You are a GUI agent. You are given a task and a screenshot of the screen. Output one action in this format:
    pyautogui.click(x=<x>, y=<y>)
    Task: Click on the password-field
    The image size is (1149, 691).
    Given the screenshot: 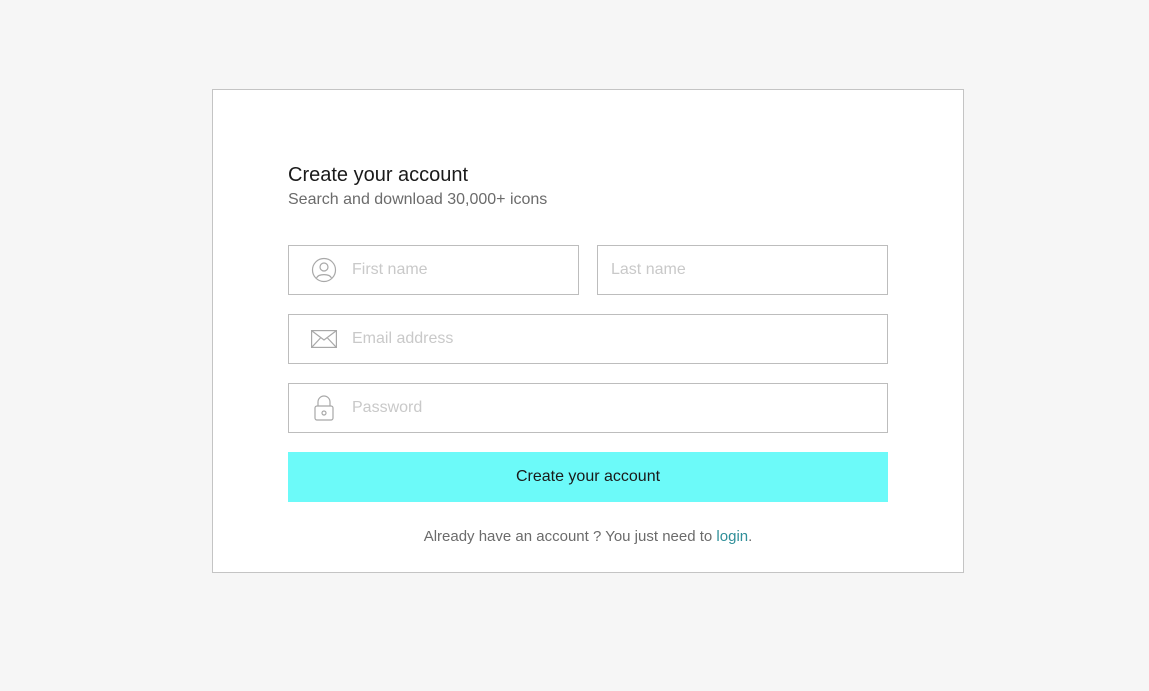 What is the action you would take?
    pyautogui.click(x=588, y=408)
    